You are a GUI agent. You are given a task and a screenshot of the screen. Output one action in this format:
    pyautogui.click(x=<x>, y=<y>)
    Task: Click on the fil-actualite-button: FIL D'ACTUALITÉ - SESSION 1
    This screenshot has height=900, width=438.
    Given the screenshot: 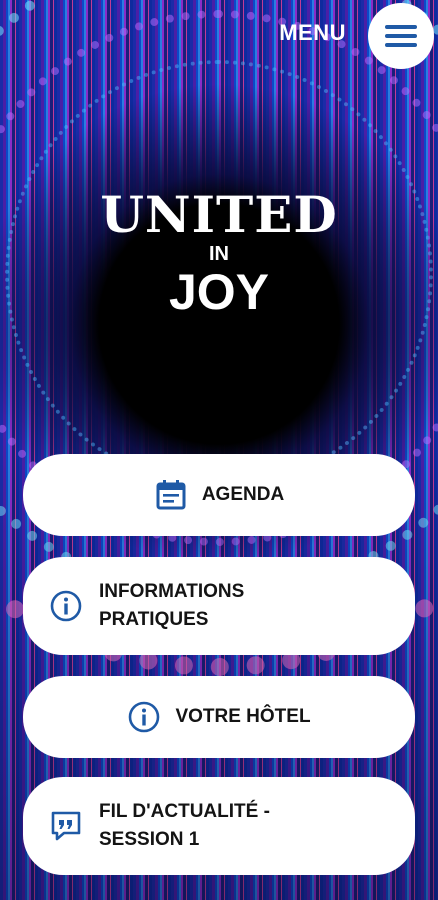 What is the action you would take?
    pyautogui.click(x=219, y=826)
    